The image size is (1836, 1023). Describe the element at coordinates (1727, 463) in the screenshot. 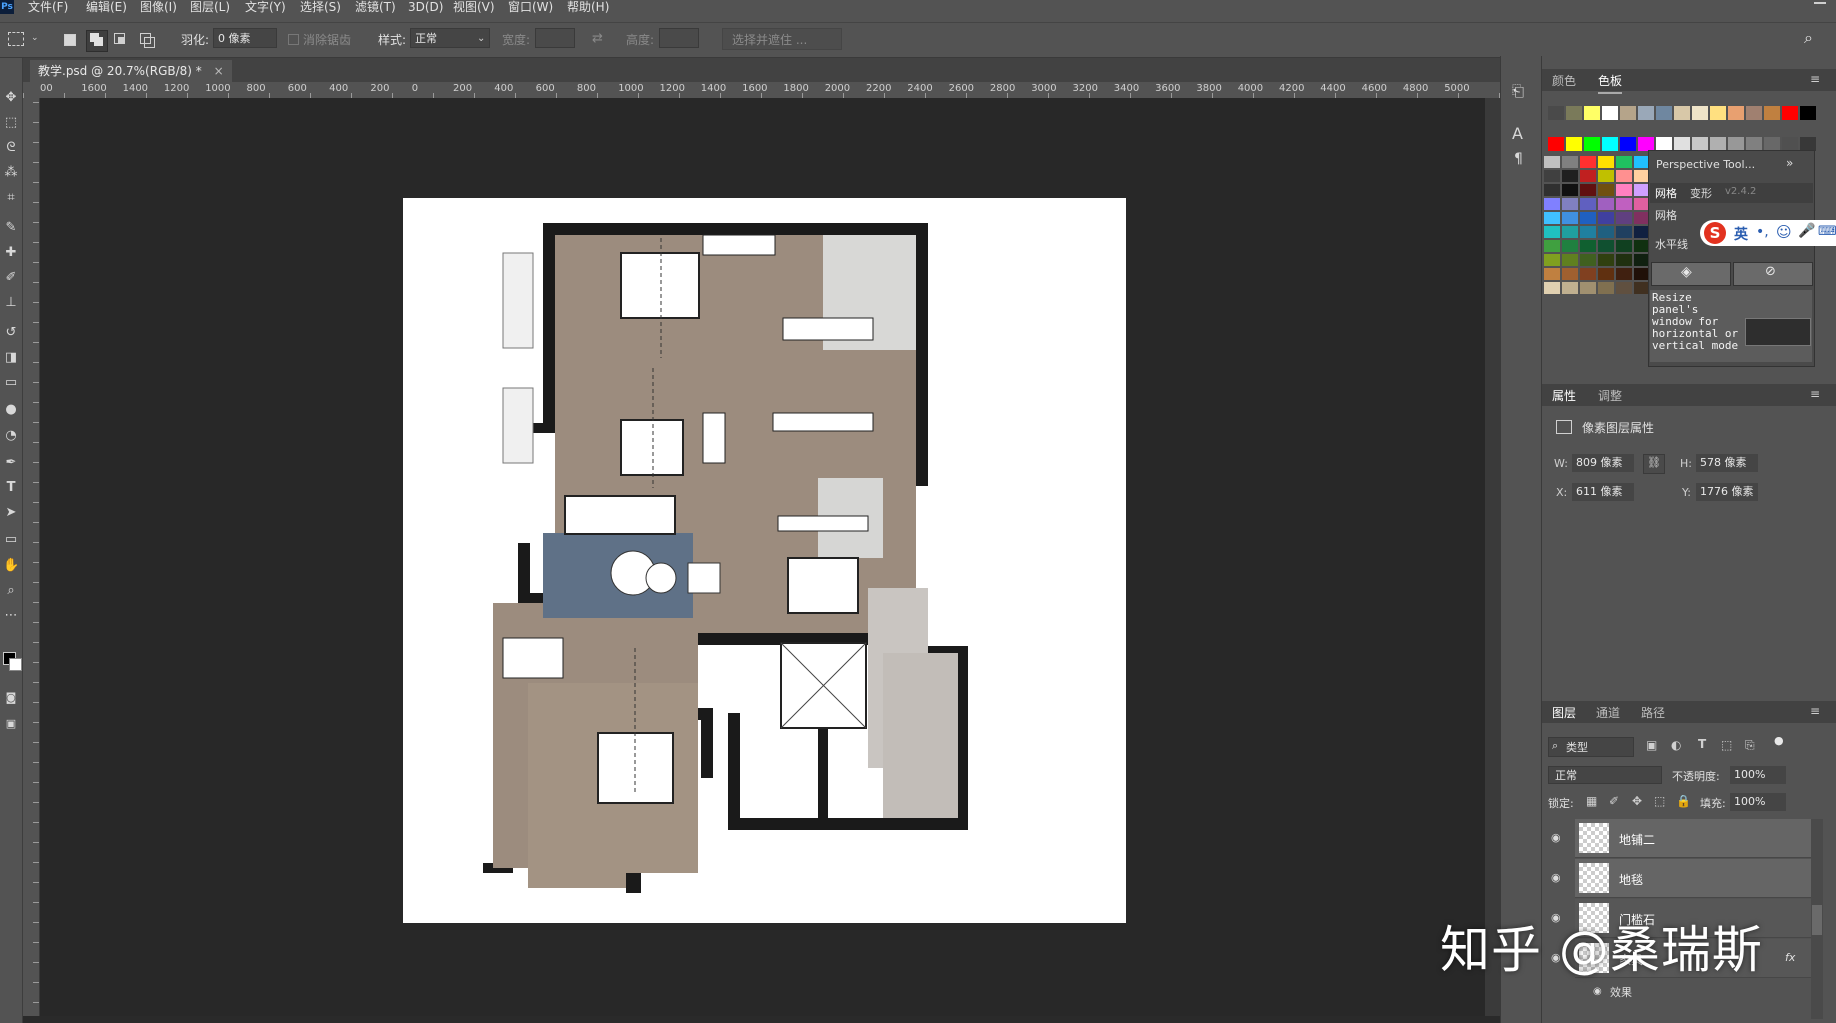

I see `height-field: 578 像素` at that location.